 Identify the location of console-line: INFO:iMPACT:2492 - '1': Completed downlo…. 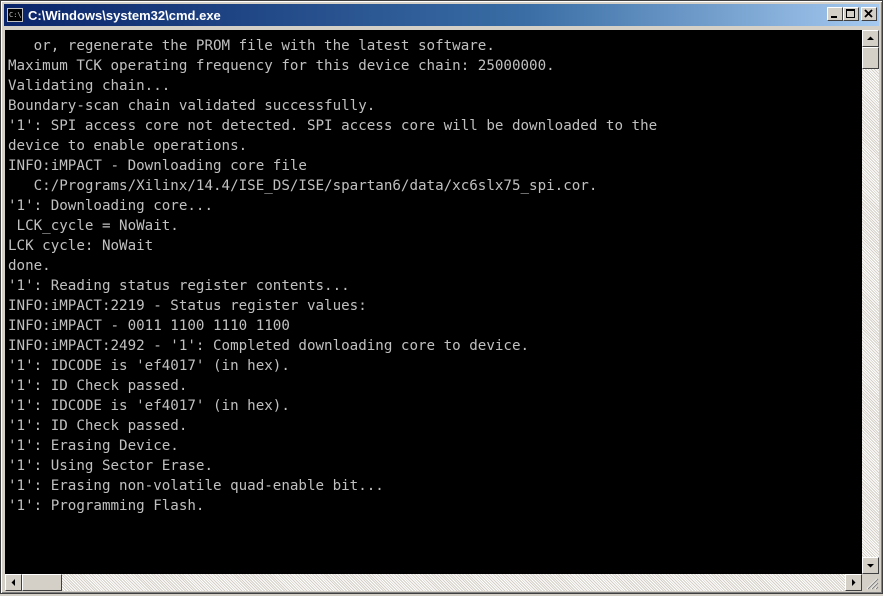
(269, 346).